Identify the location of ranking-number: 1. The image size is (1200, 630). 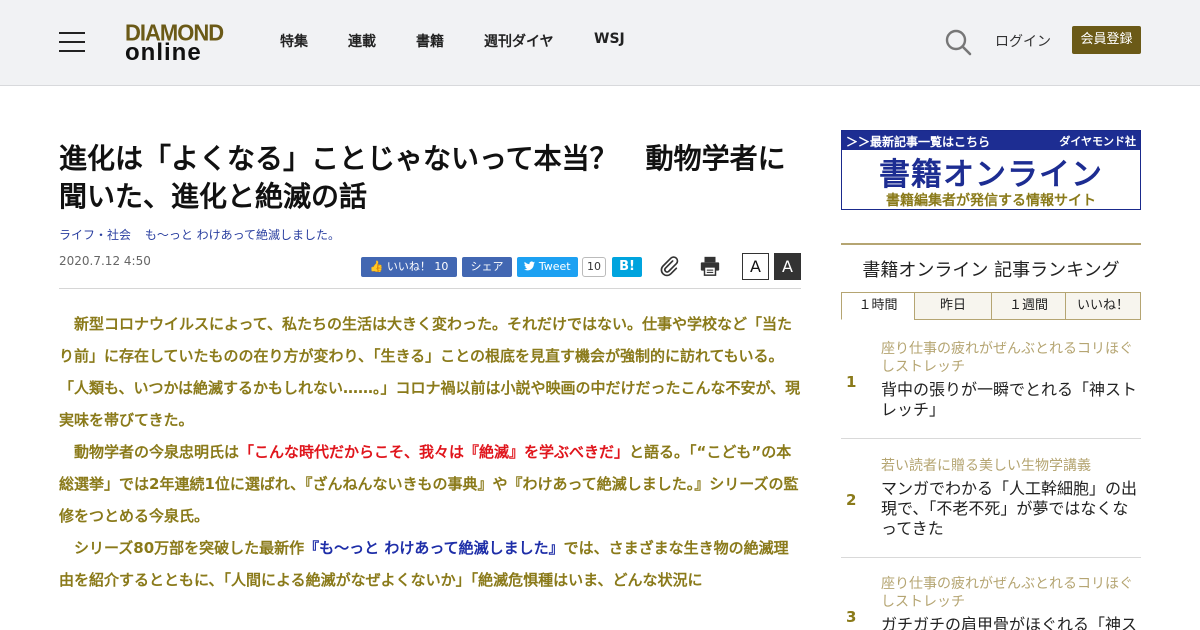
(851, 382).